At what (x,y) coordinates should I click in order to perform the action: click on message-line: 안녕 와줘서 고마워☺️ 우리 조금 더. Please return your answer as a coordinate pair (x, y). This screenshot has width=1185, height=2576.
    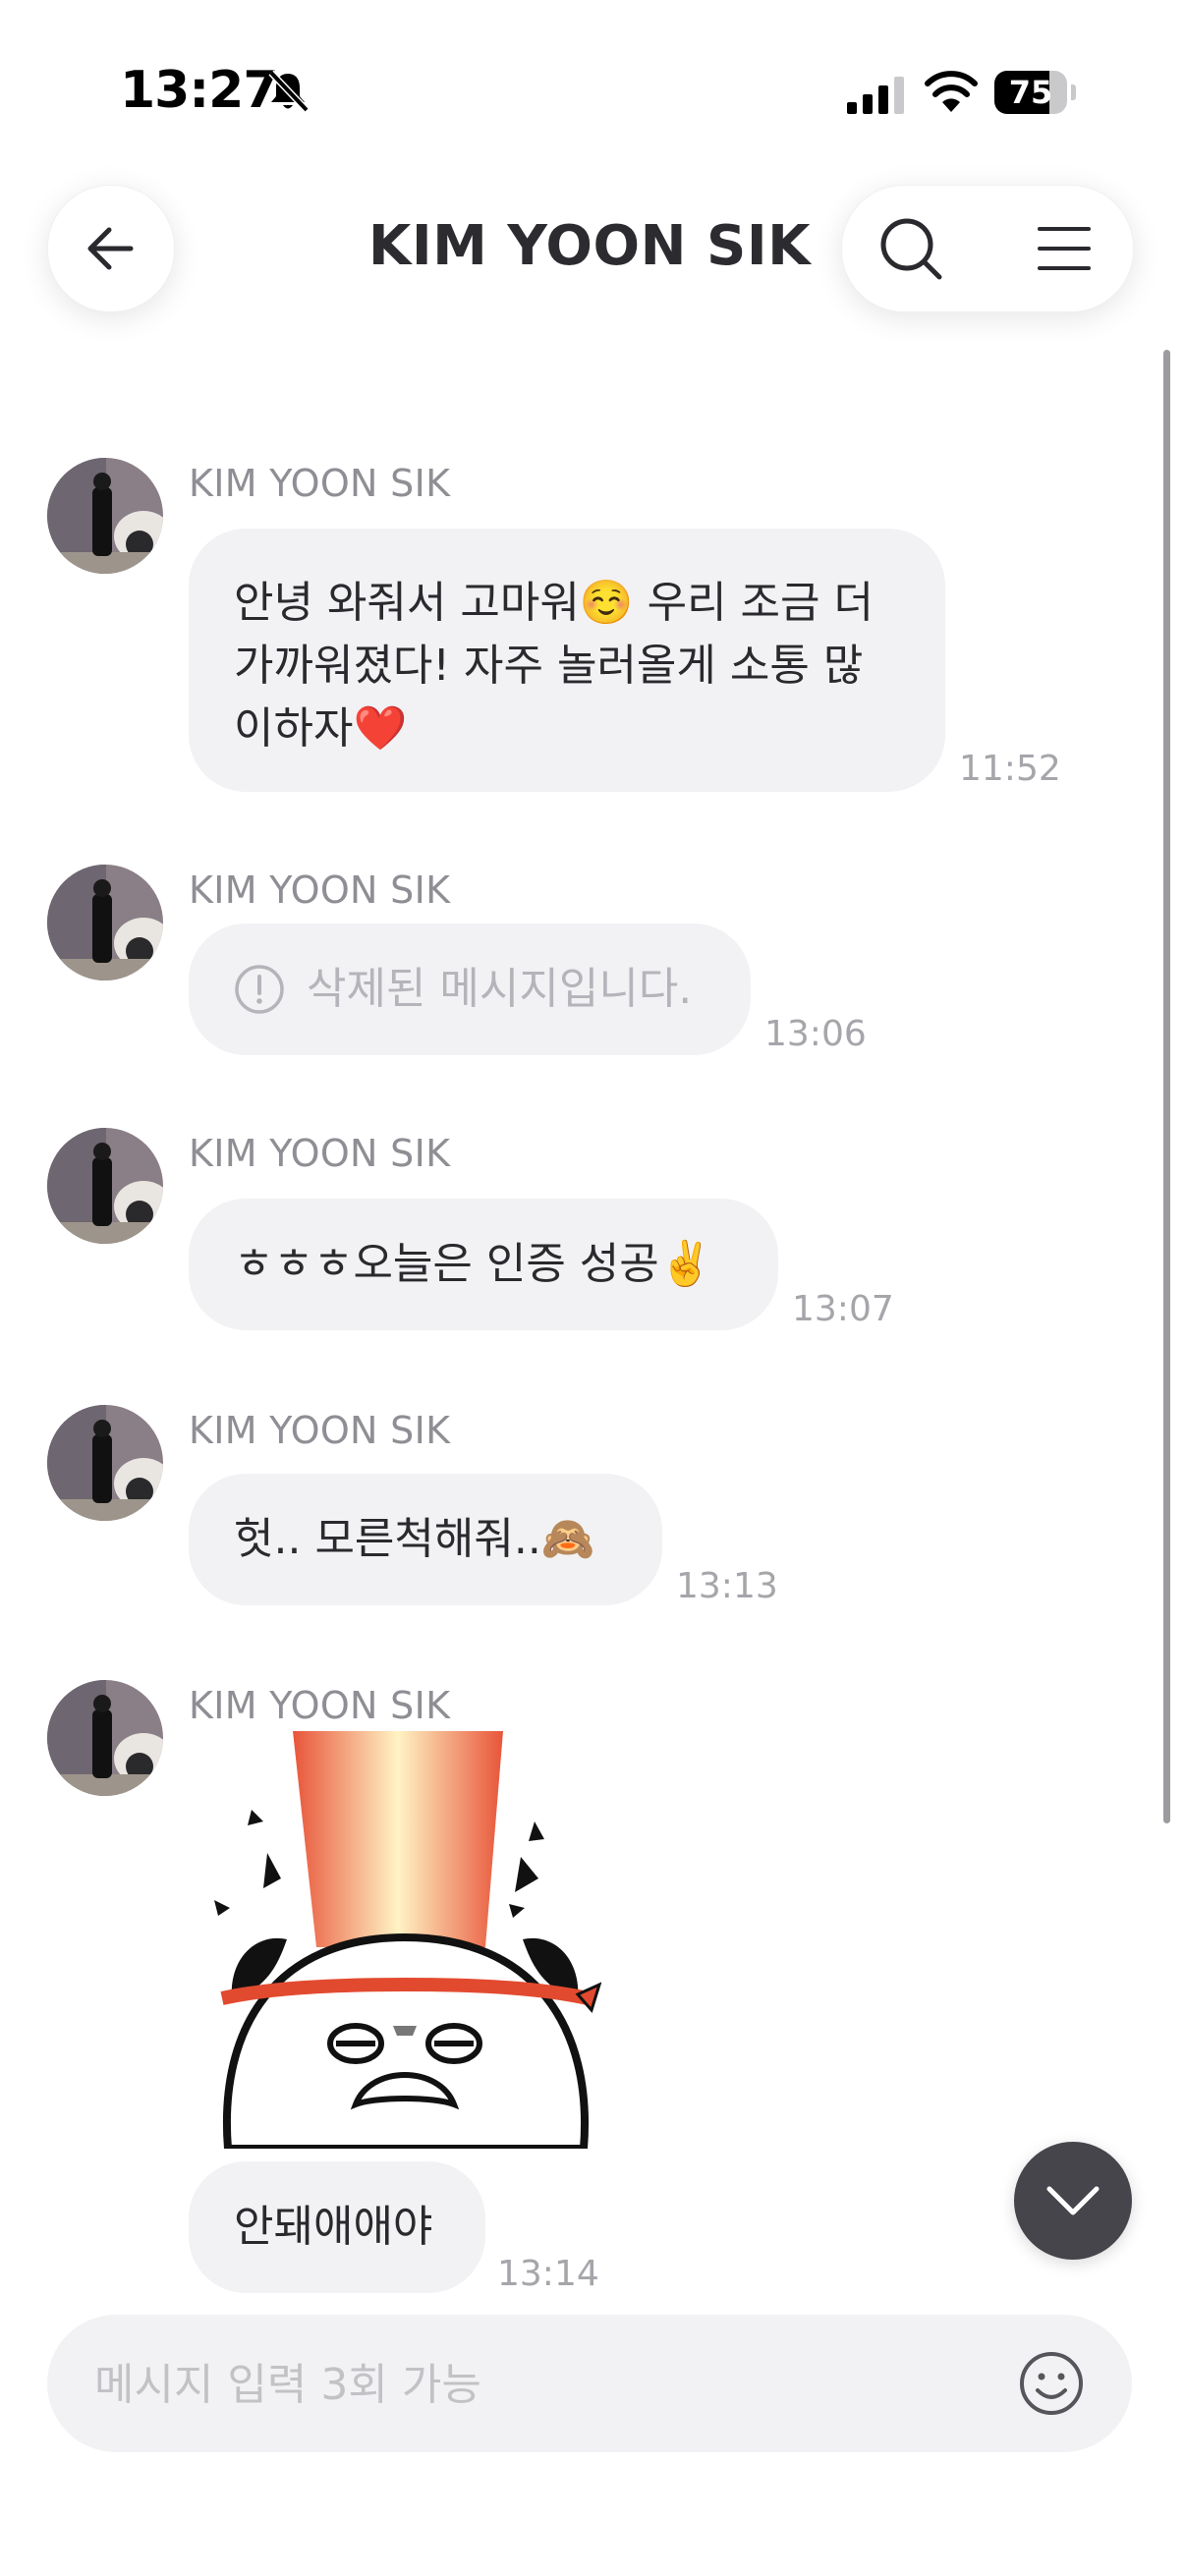
    Looking at the image, I should click on (554, 603).